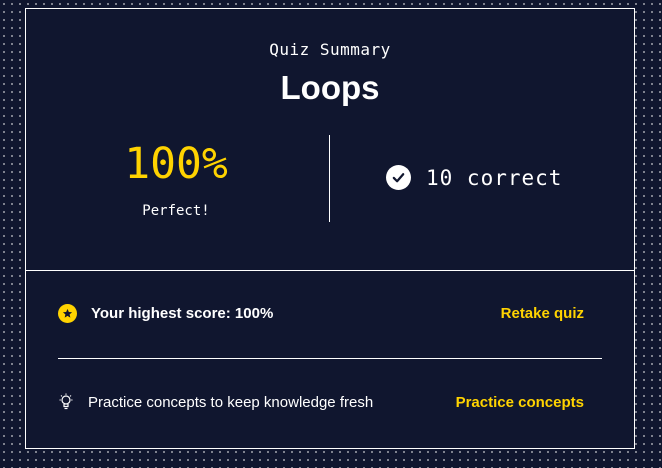 The image size is (662, 468). I want to click on section-divider, so click(330, 270).